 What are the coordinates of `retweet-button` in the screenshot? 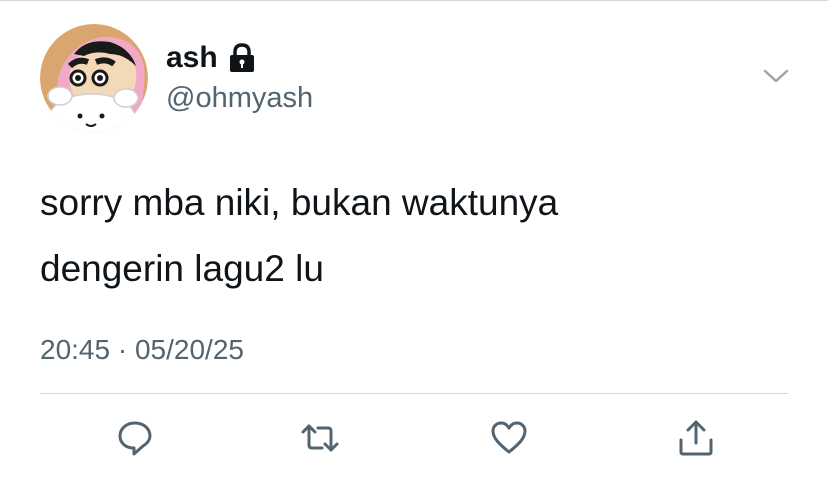 It's located at (320, 438).